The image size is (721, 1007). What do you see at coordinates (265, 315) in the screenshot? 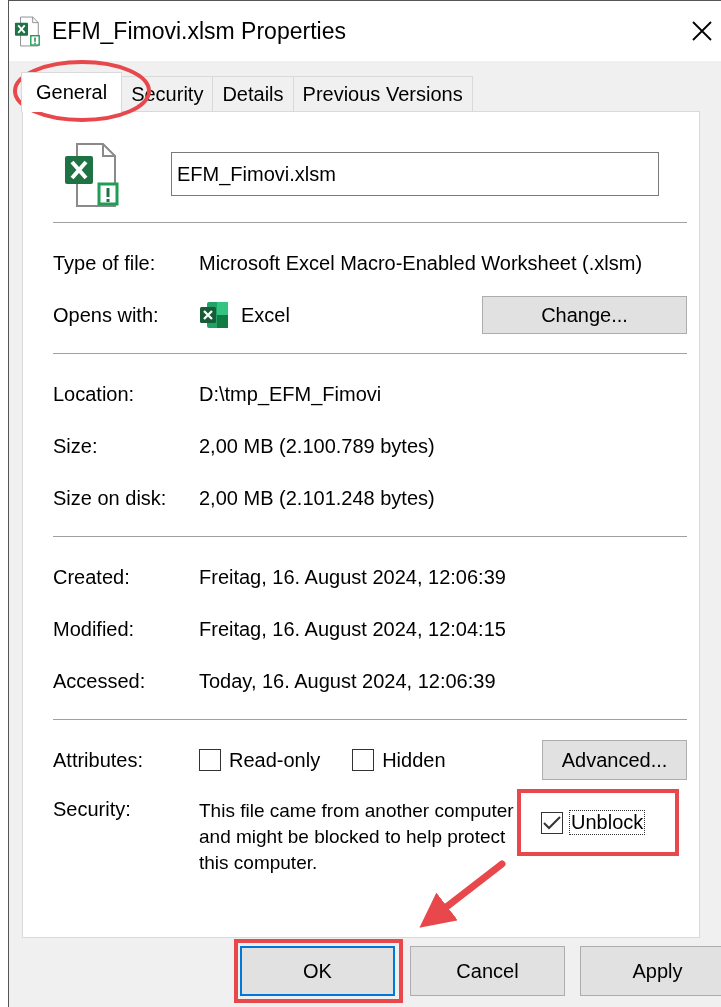
I see `app-name: Excel` at bounding box center [265, 315].